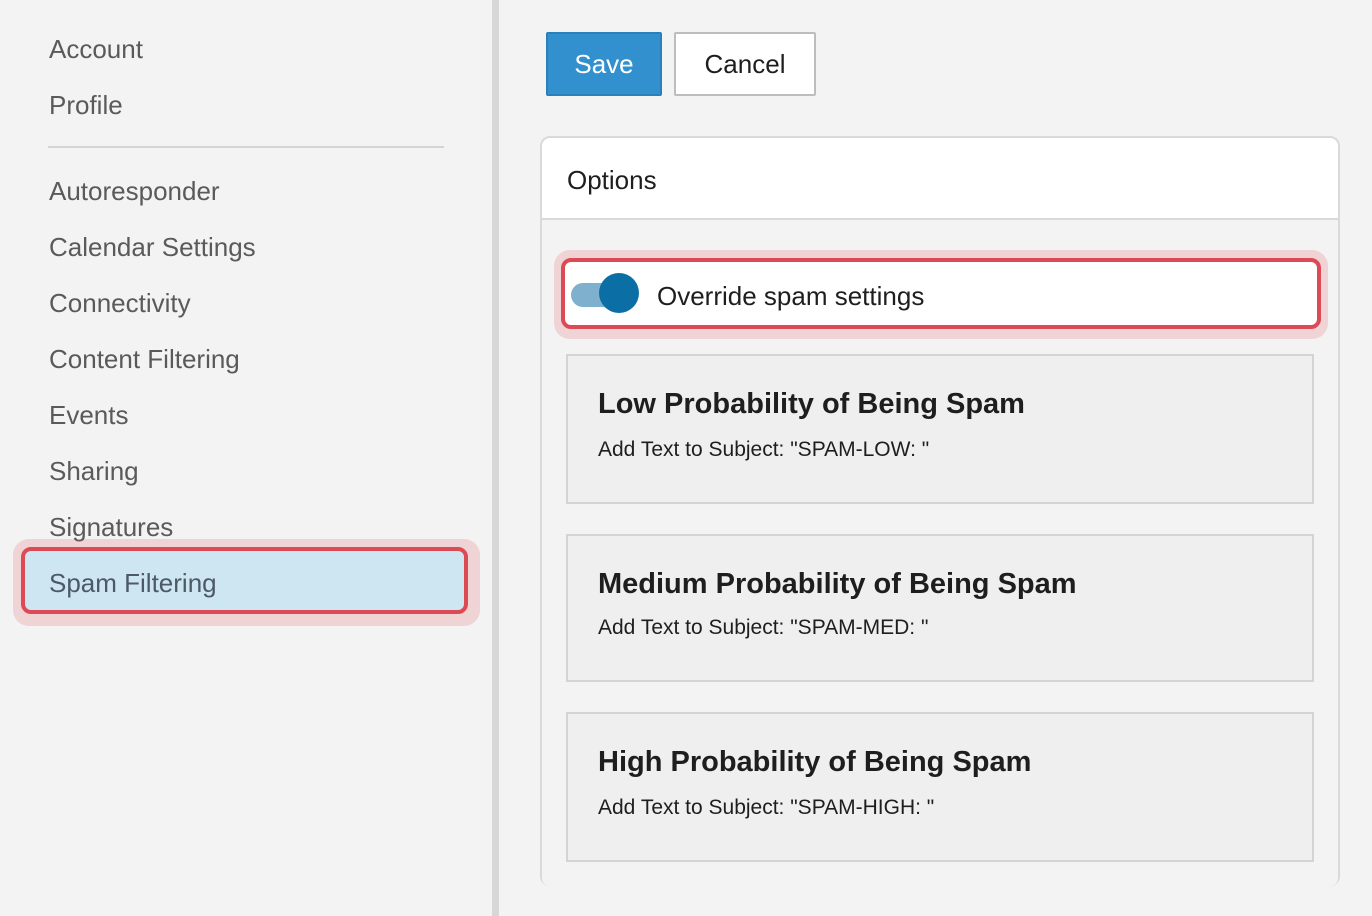 This screenshot has width=1372, height=916. I want to click on sidebar-divider, so click(246, 147).